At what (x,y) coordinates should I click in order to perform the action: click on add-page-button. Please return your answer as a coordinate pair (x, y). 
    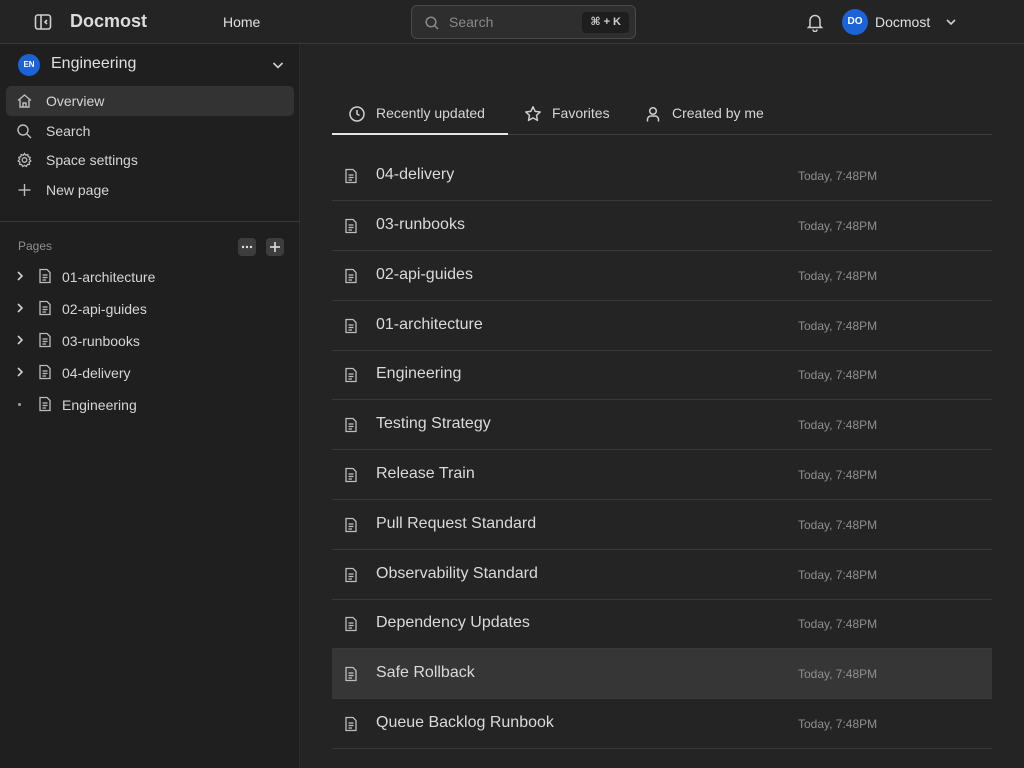
    Looking at the image, I should click on (275, 247).